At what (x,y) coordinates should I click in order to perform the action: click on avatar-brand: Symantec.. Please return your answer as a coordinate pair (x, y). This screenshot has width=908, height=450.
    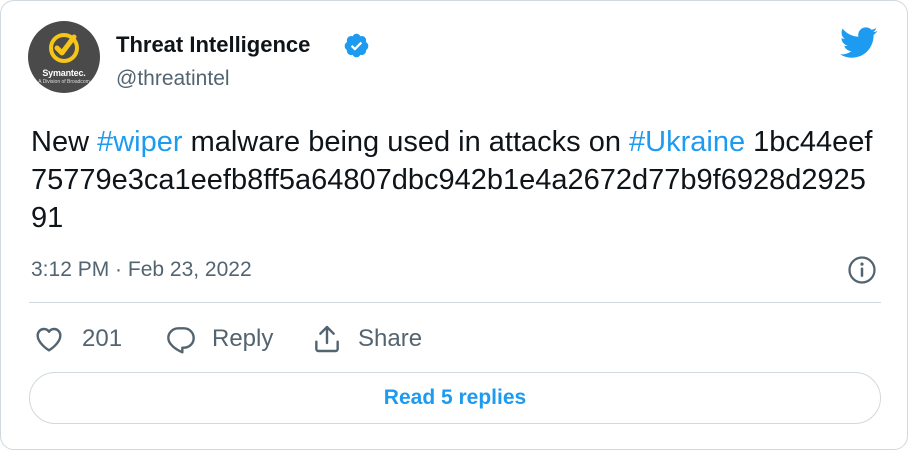
    Looking at the image, I should click on (64, 73).